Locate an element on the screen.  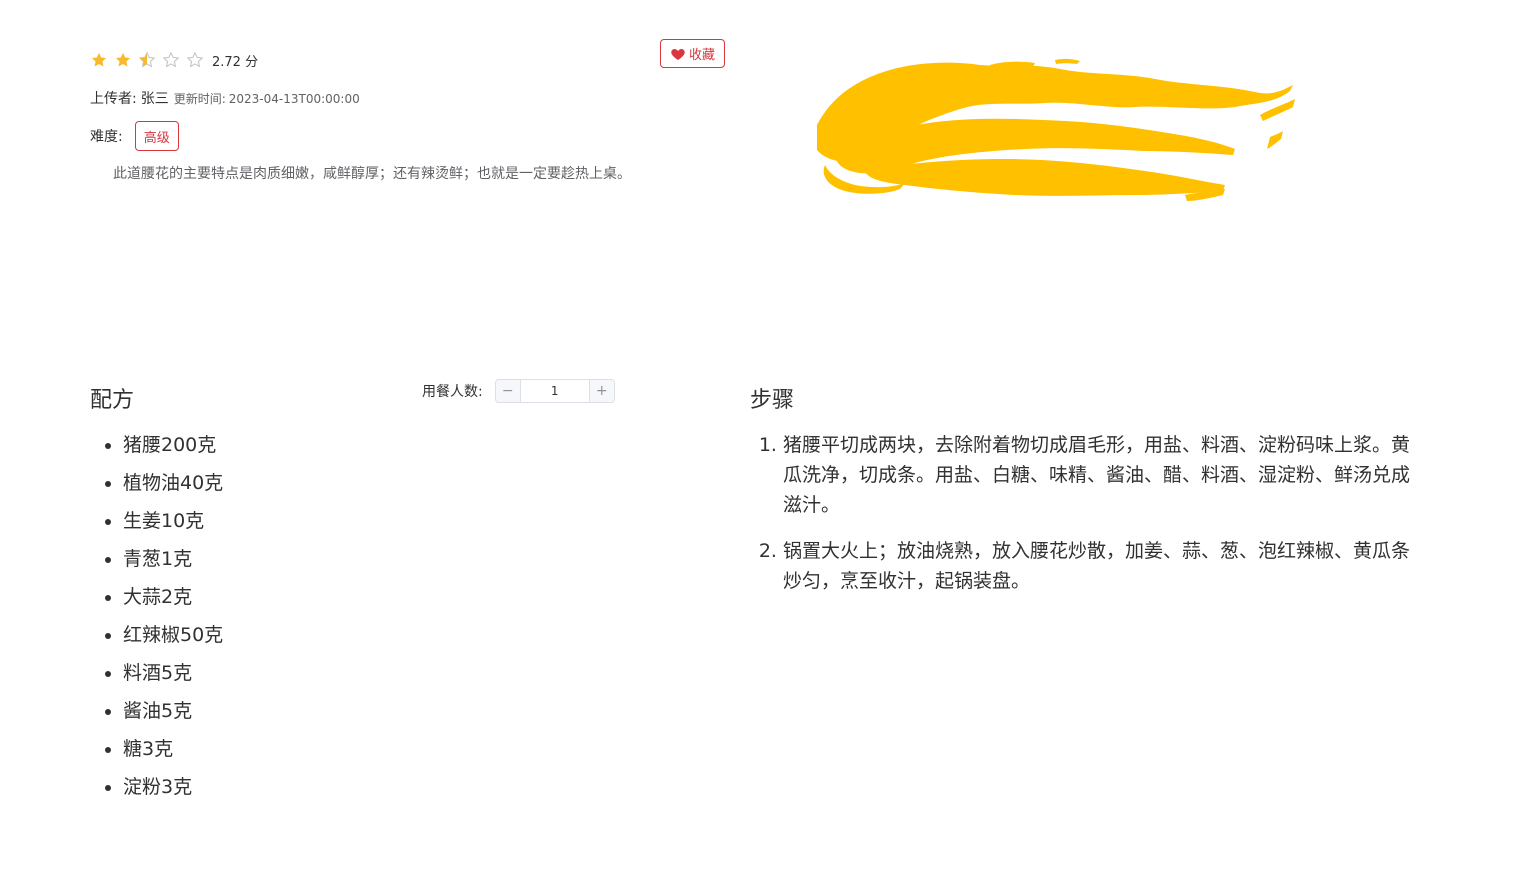
rating: 2.72 分 is located at coordinates (174, 60).